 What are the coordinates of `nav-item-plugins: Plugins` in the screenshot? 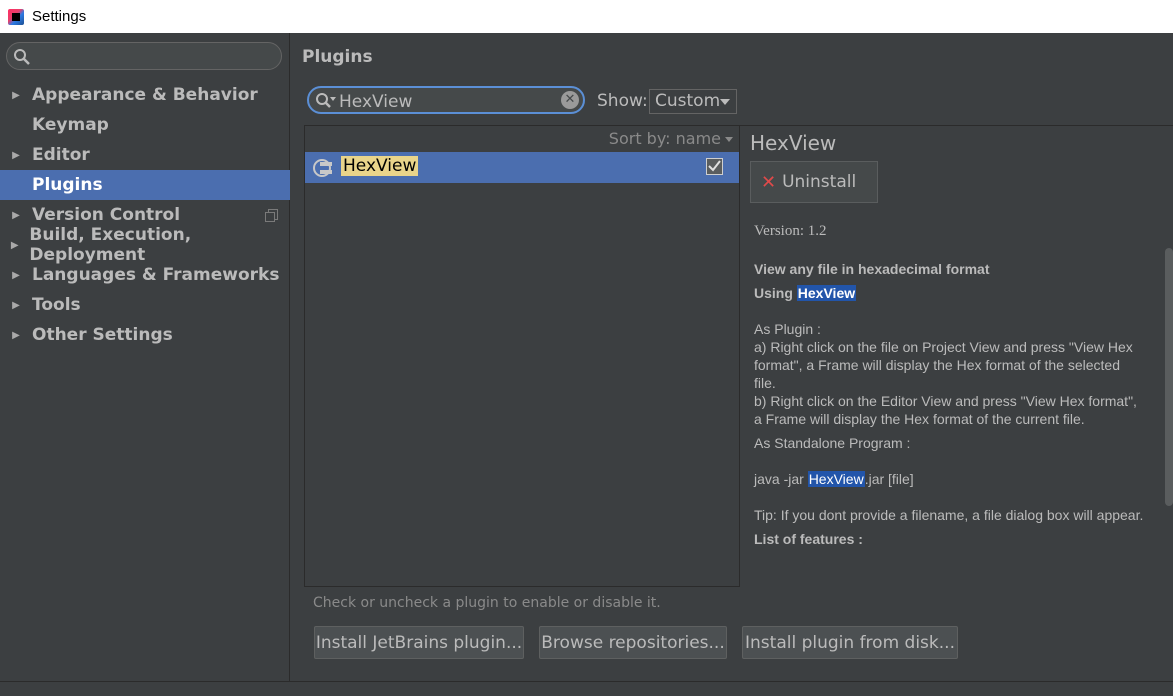 It's located at (145, 185).